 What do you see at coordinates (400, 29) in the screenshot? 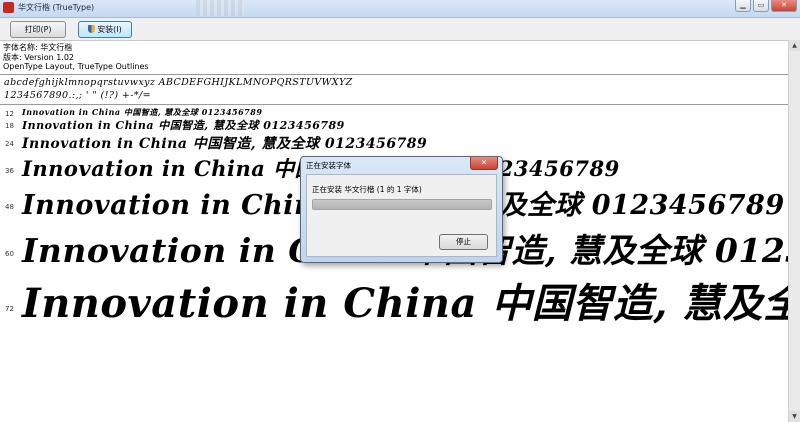
I see `toolbar: 打印(P) 安装(I)` at bounding box center [400, 29].